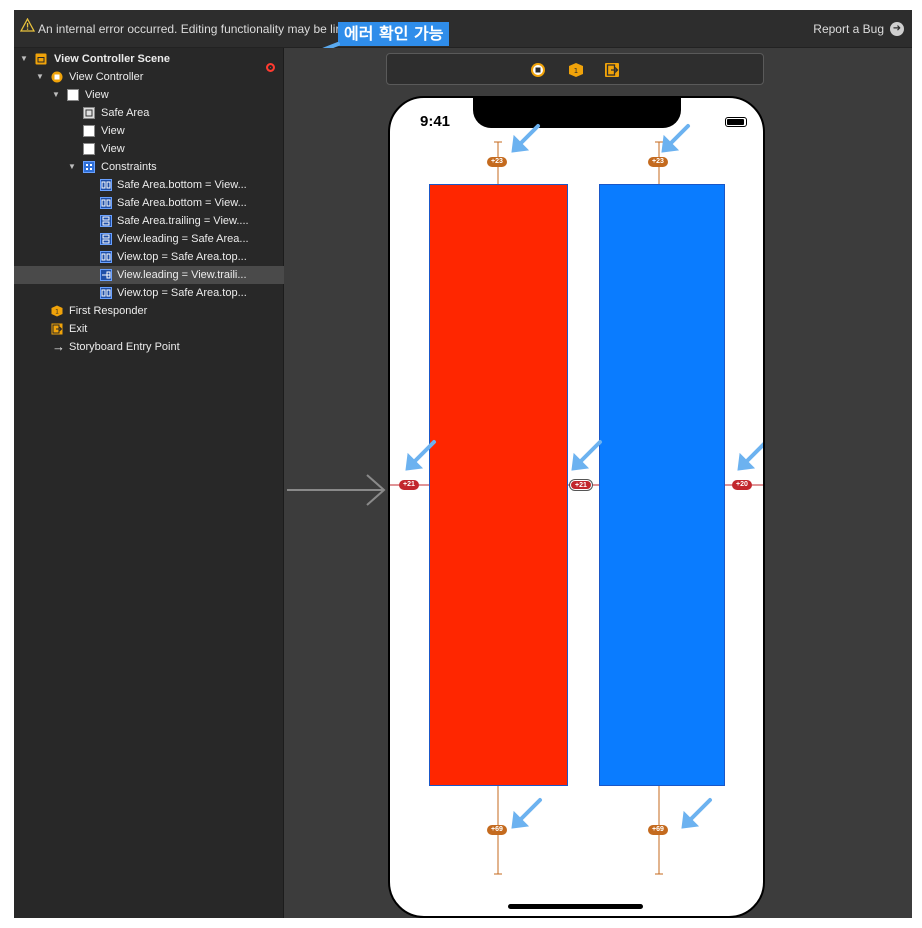 Image resolution: width=922 pixels, height=928 pixels. What do you see at coordinates (129, 167) in the screenshot?
I see `outline-constraints-label: Constraints` at bounding box center [129, 167].